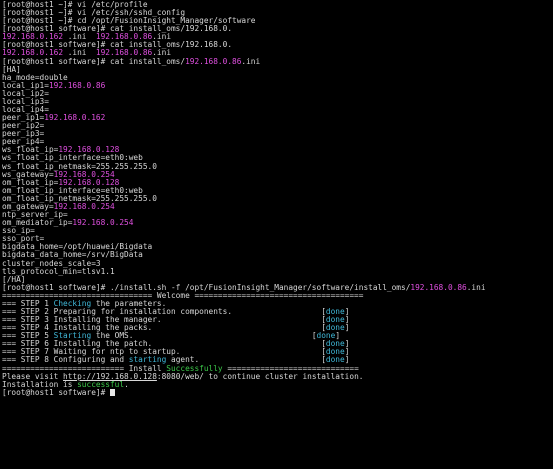  I want to click on terminal-line: om_gateway=192.168.0.254, so click(277, 206).